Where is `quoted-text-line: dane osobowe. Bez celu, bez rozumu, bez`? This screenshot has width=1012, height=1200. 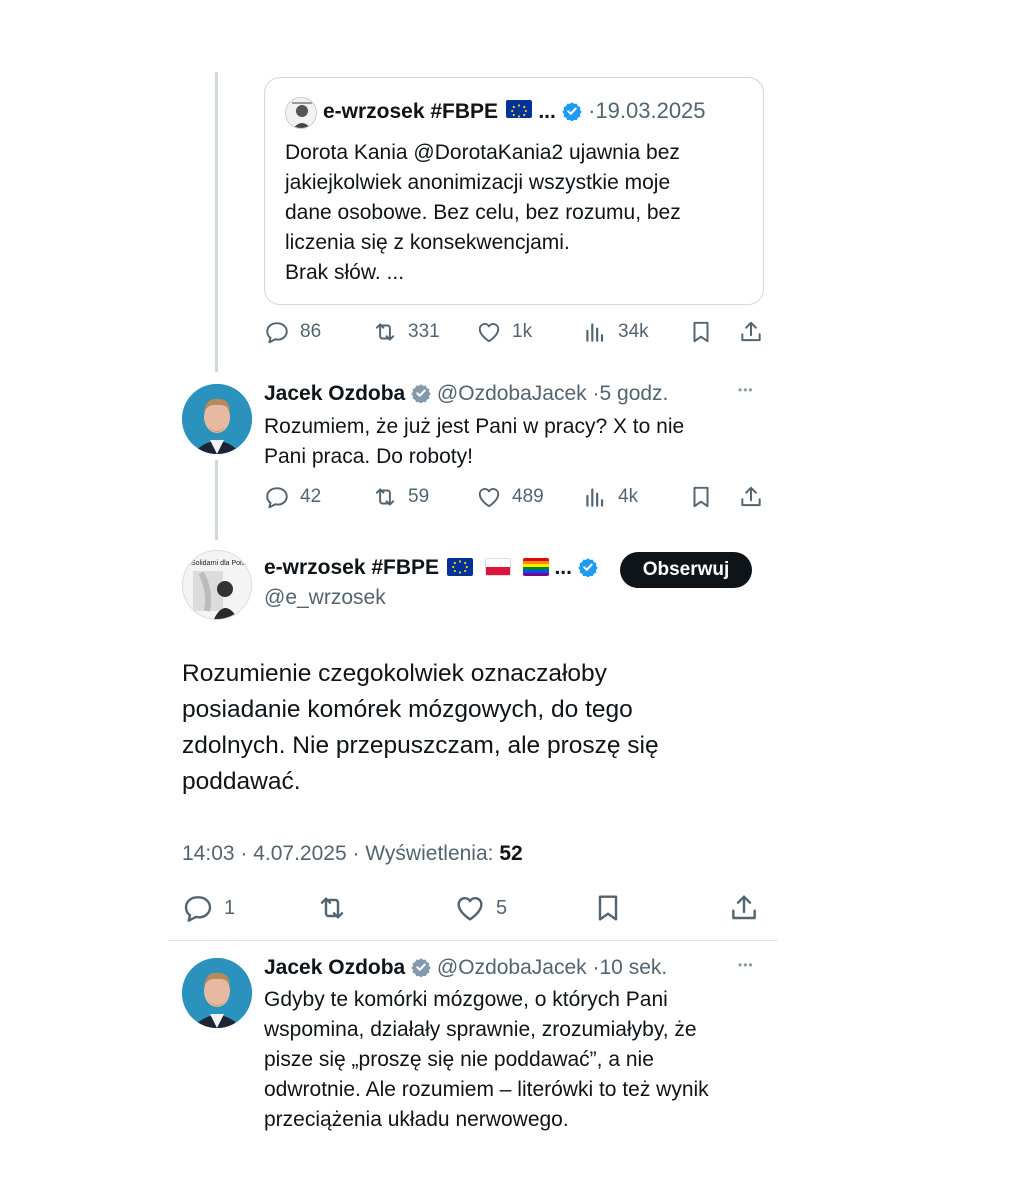 quoted-text-line: dane osobowe. Bez celu, bez rozumu, bez is located at coordinates (483, 212).